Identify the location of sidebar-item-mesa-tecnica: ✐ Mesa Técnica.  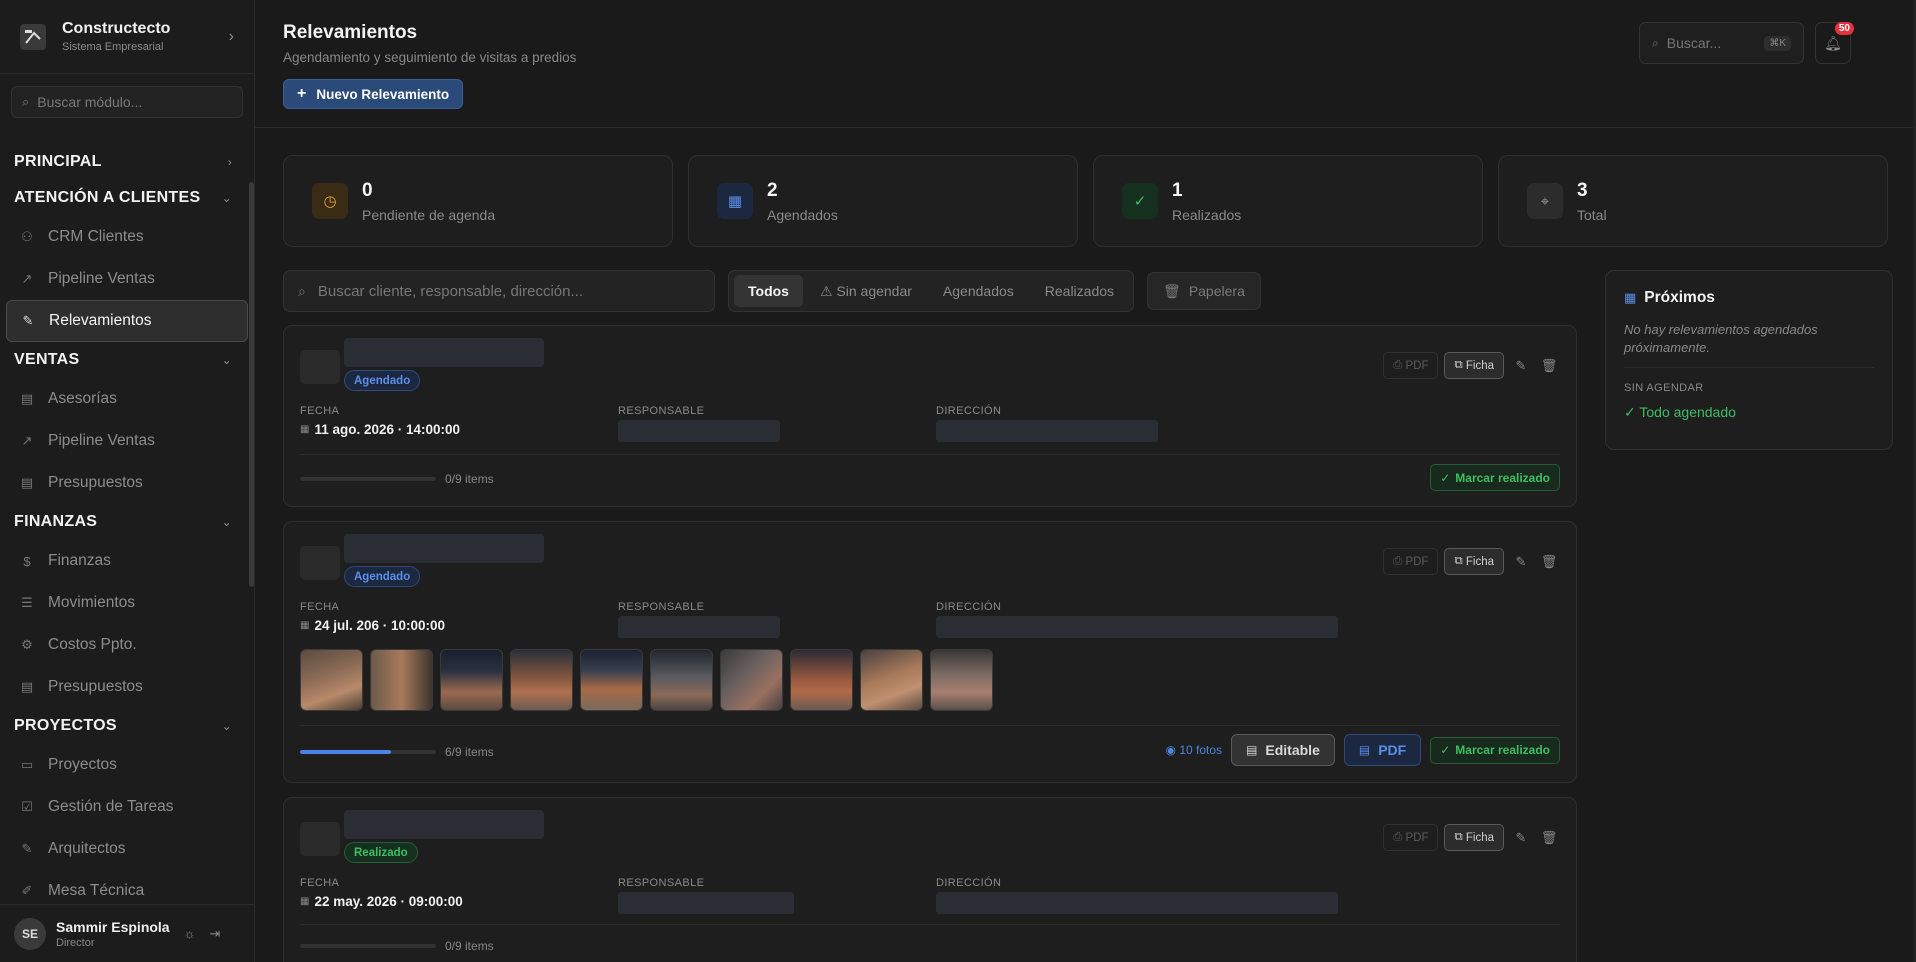
(127, 887).